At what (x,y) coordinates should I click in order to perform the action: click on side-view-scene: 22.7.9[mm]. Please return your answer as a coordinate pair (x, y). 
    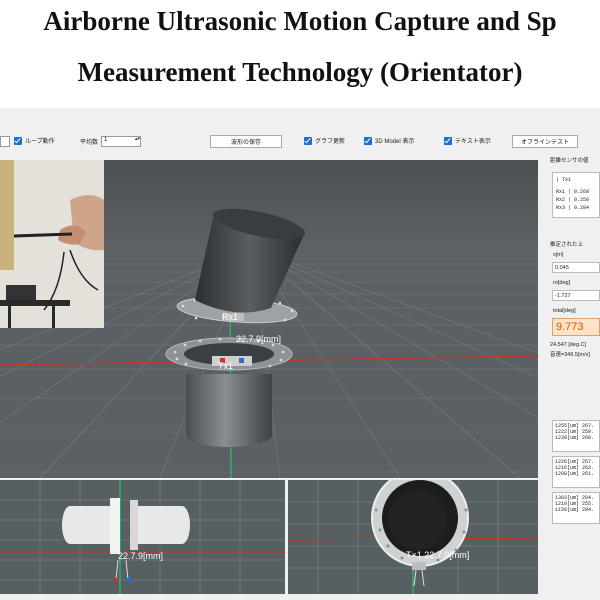
    Looking at the image, I should click on (142, 537).